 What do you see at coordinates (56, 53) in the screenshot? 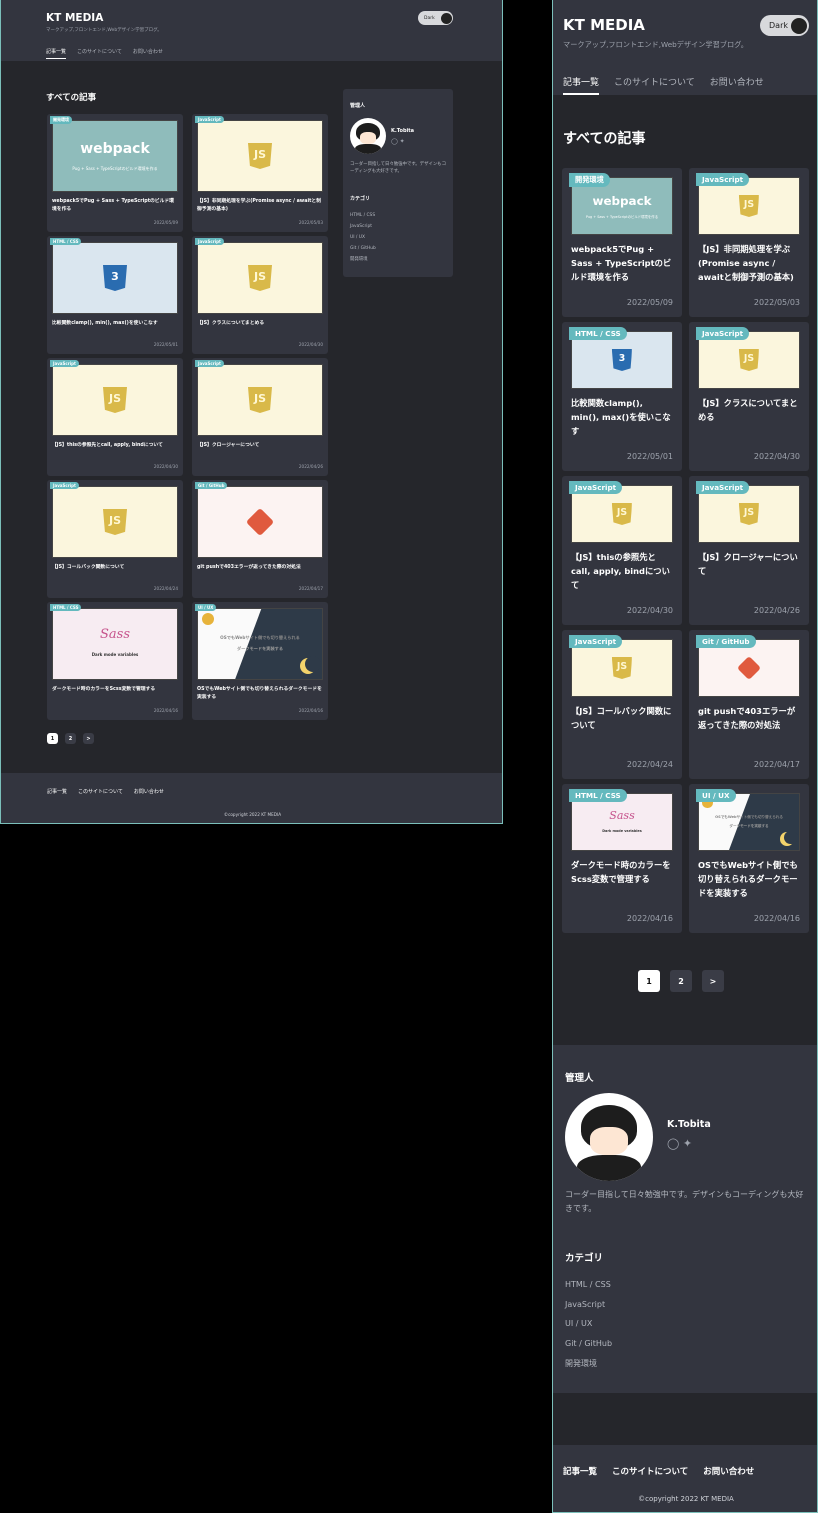
I see `nav-item-articles: 記事一覧` at bounding box center [56, 53].